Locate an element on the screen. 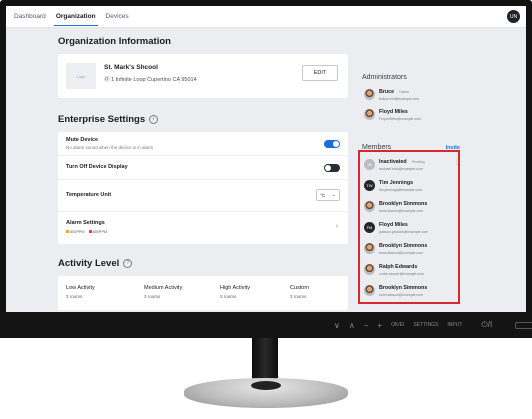 The image size is (532, 419). tab-dashboard: Dashboard is located at coordinates (30, 16).